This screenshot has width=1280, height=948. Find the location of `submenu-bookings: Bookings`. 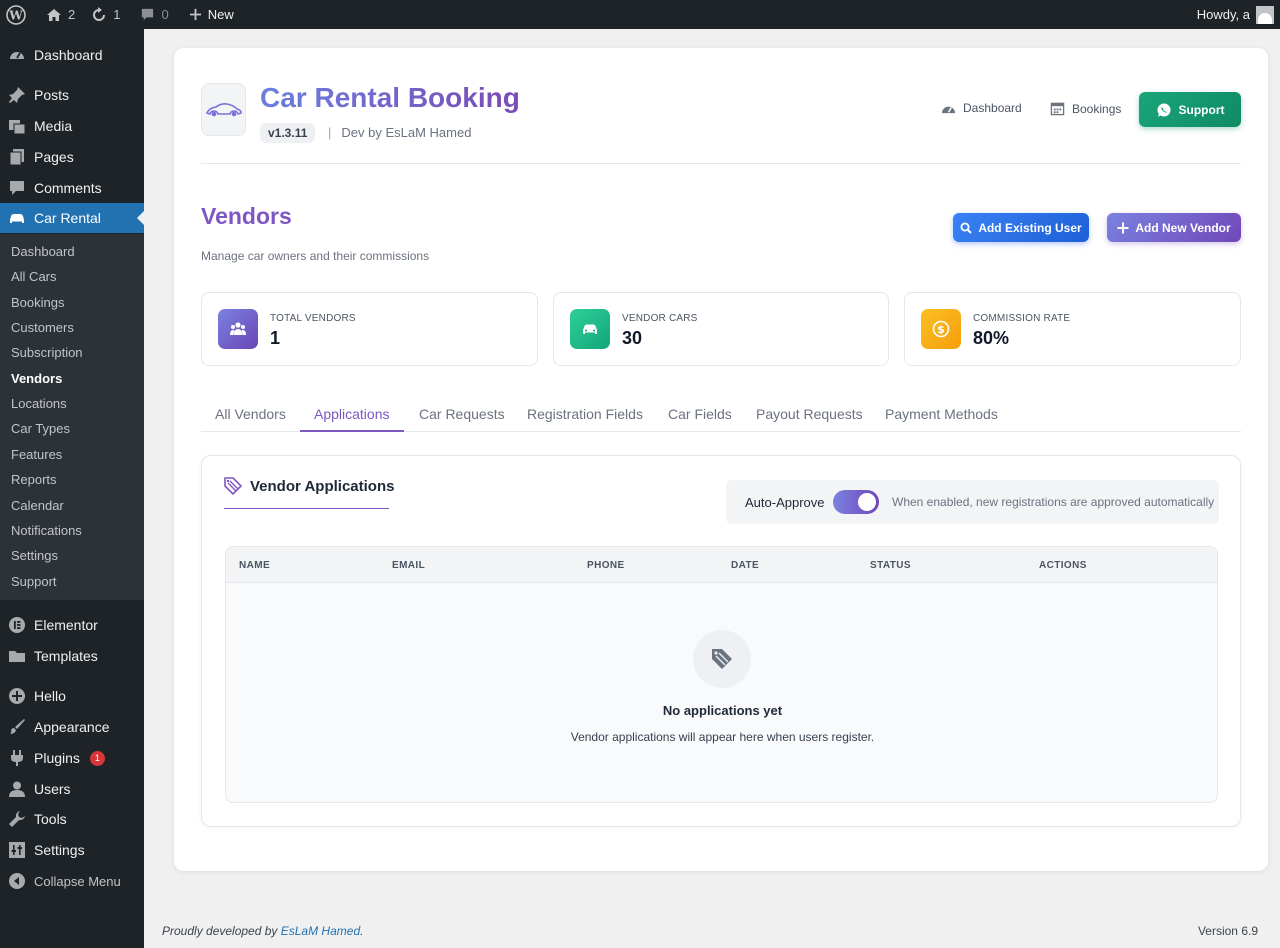

submenu-bookings: Bookings is located at coordinates (37, 303).